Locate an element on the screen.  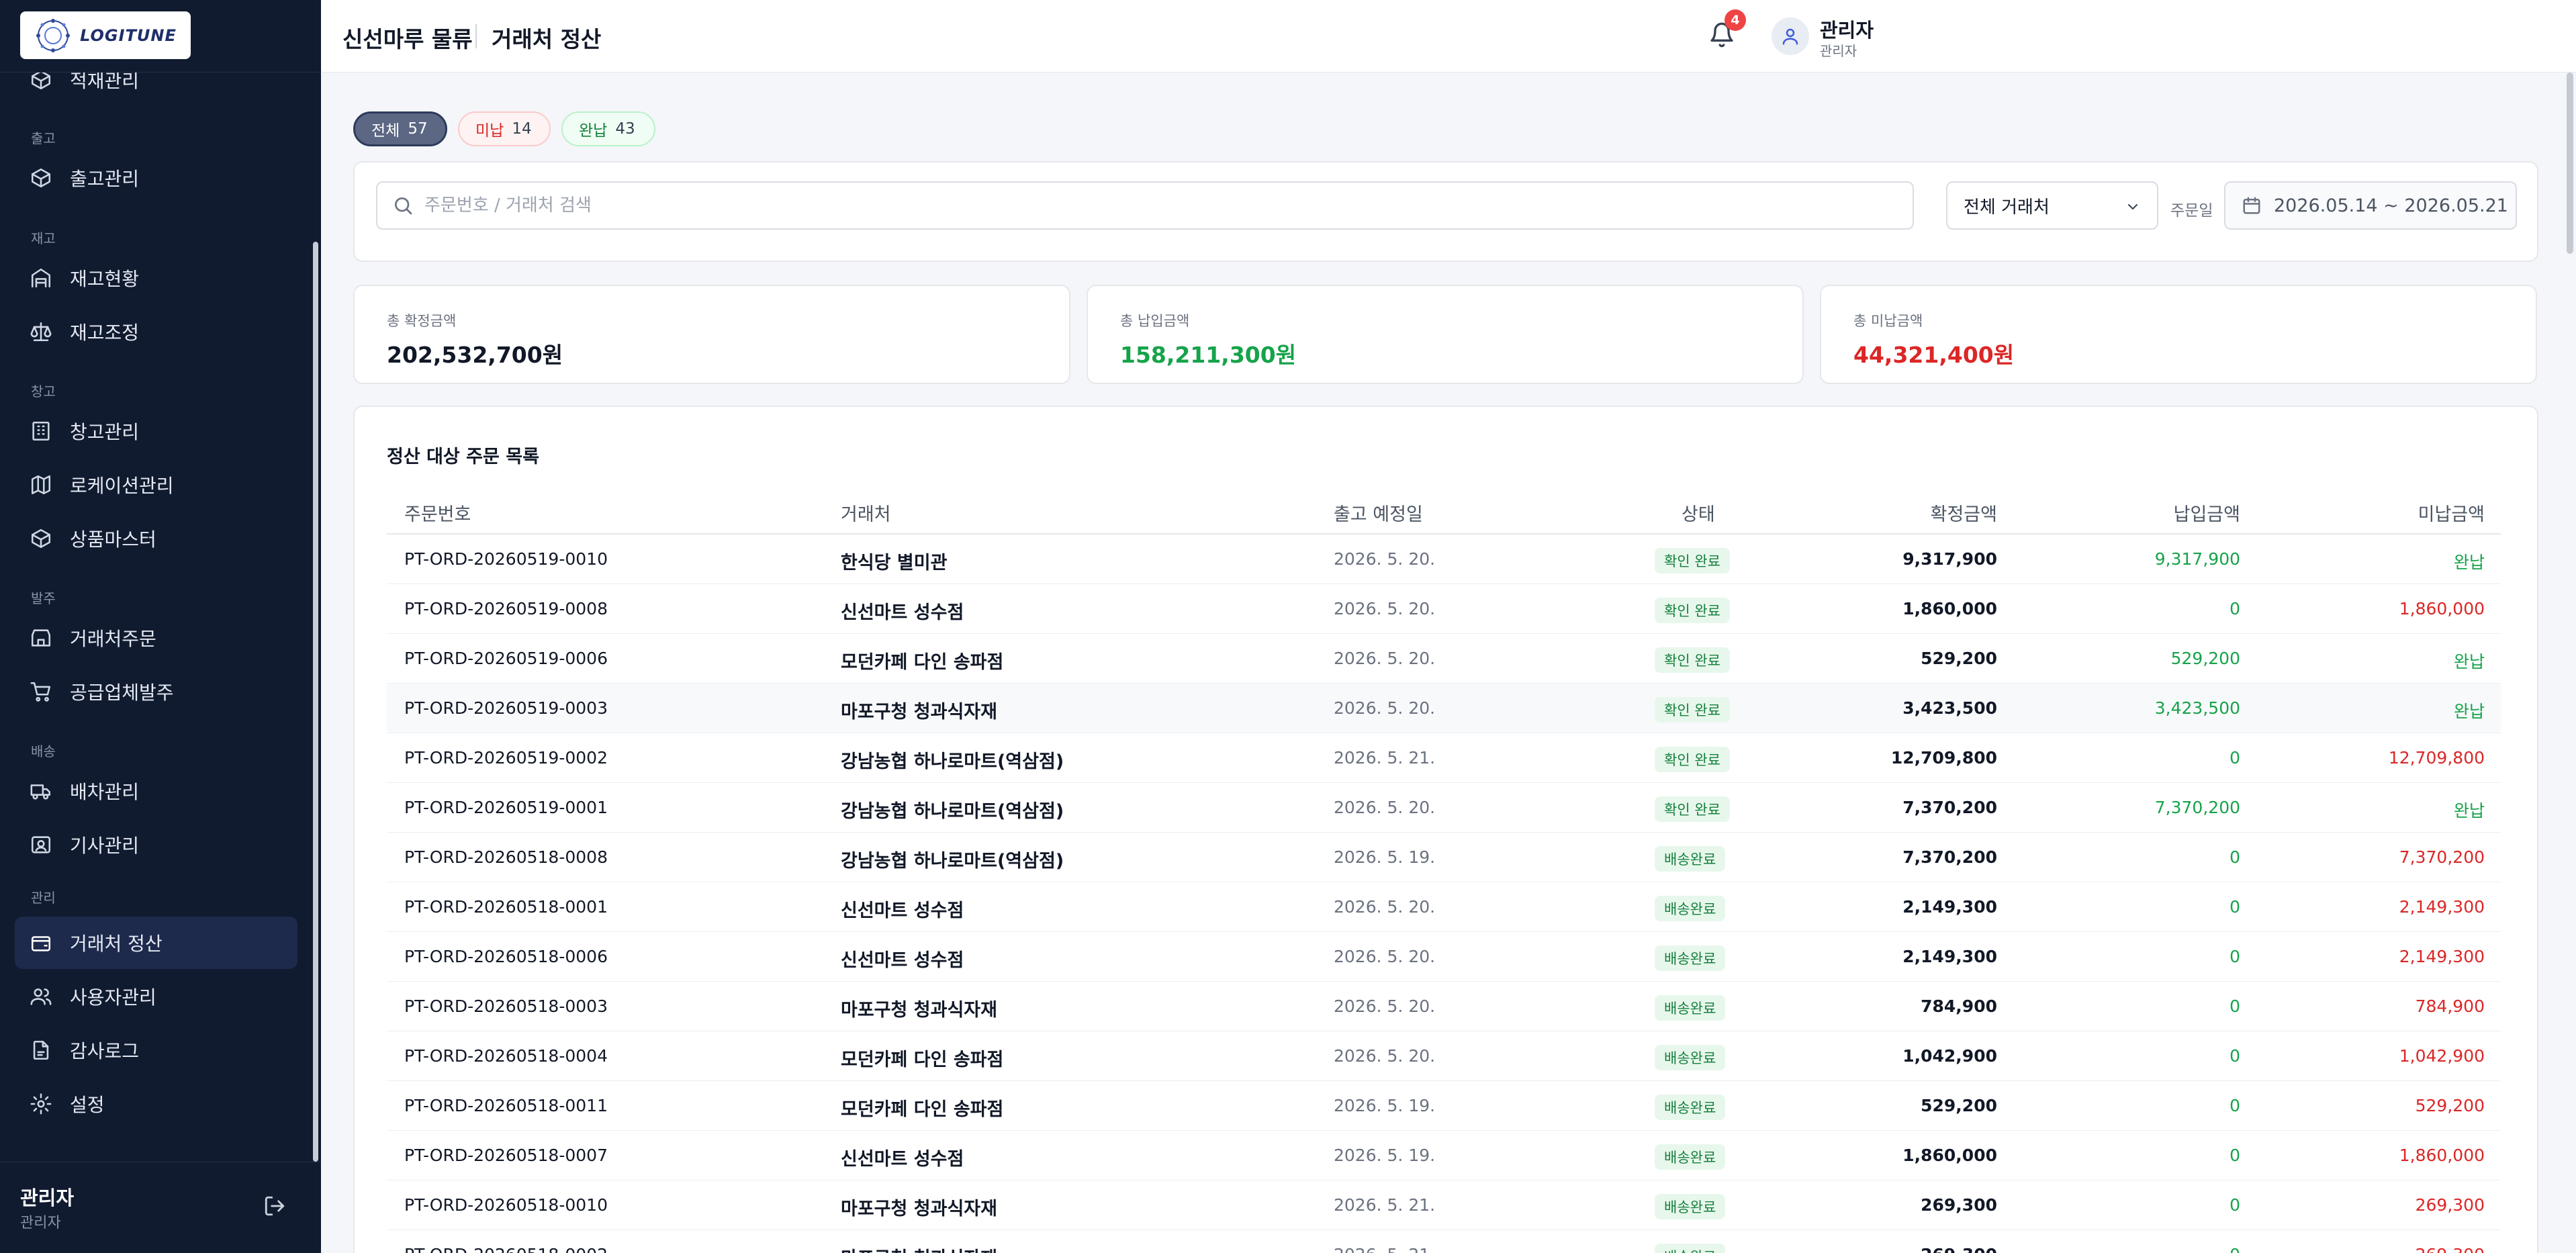
order-number: PT-ORD-20260518-0001 is located at coordinates (506, 907).